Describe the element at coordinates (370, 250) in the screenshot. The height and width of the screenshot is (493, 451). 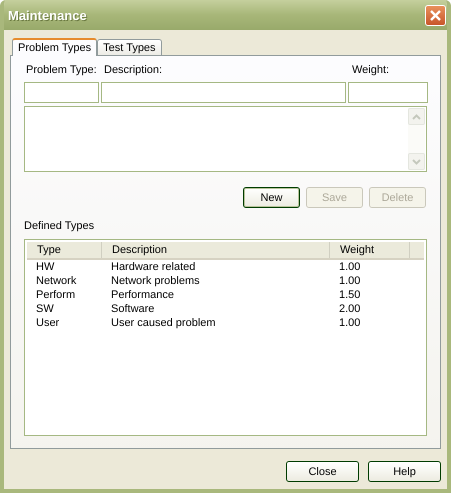
I see `column-header: Weight` at that location.